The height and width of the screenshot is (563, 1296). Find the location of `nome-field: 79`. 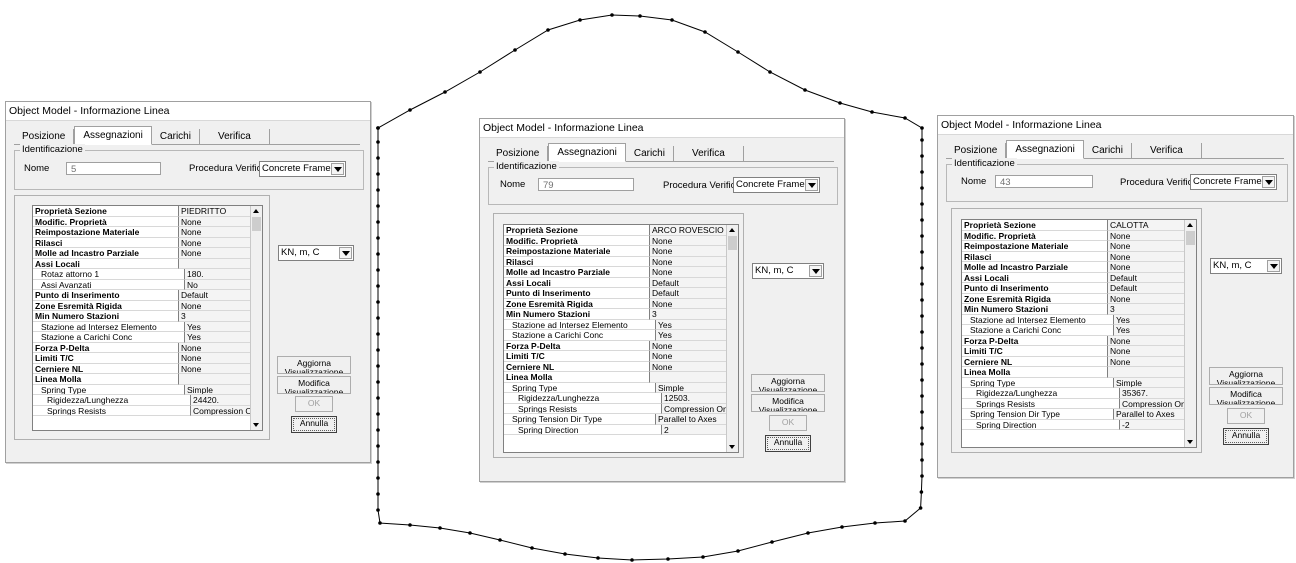

nome-field: 79 is located at coordinates (586, 184).